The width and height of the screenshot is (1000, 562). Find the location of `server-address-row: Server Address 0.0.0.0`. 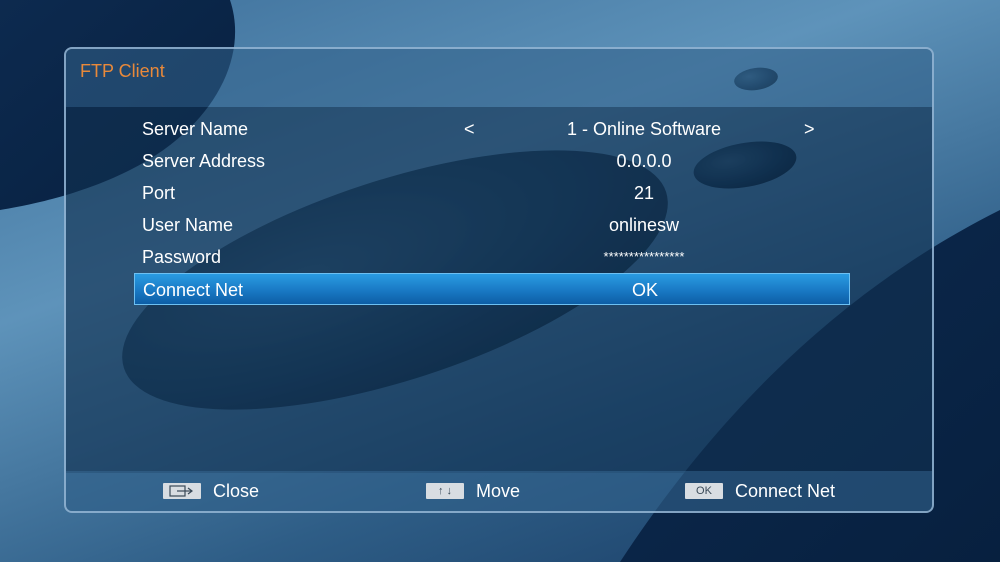

server-address-row: Server Address 0.0.0.0 is located at coordinates (492, 161).